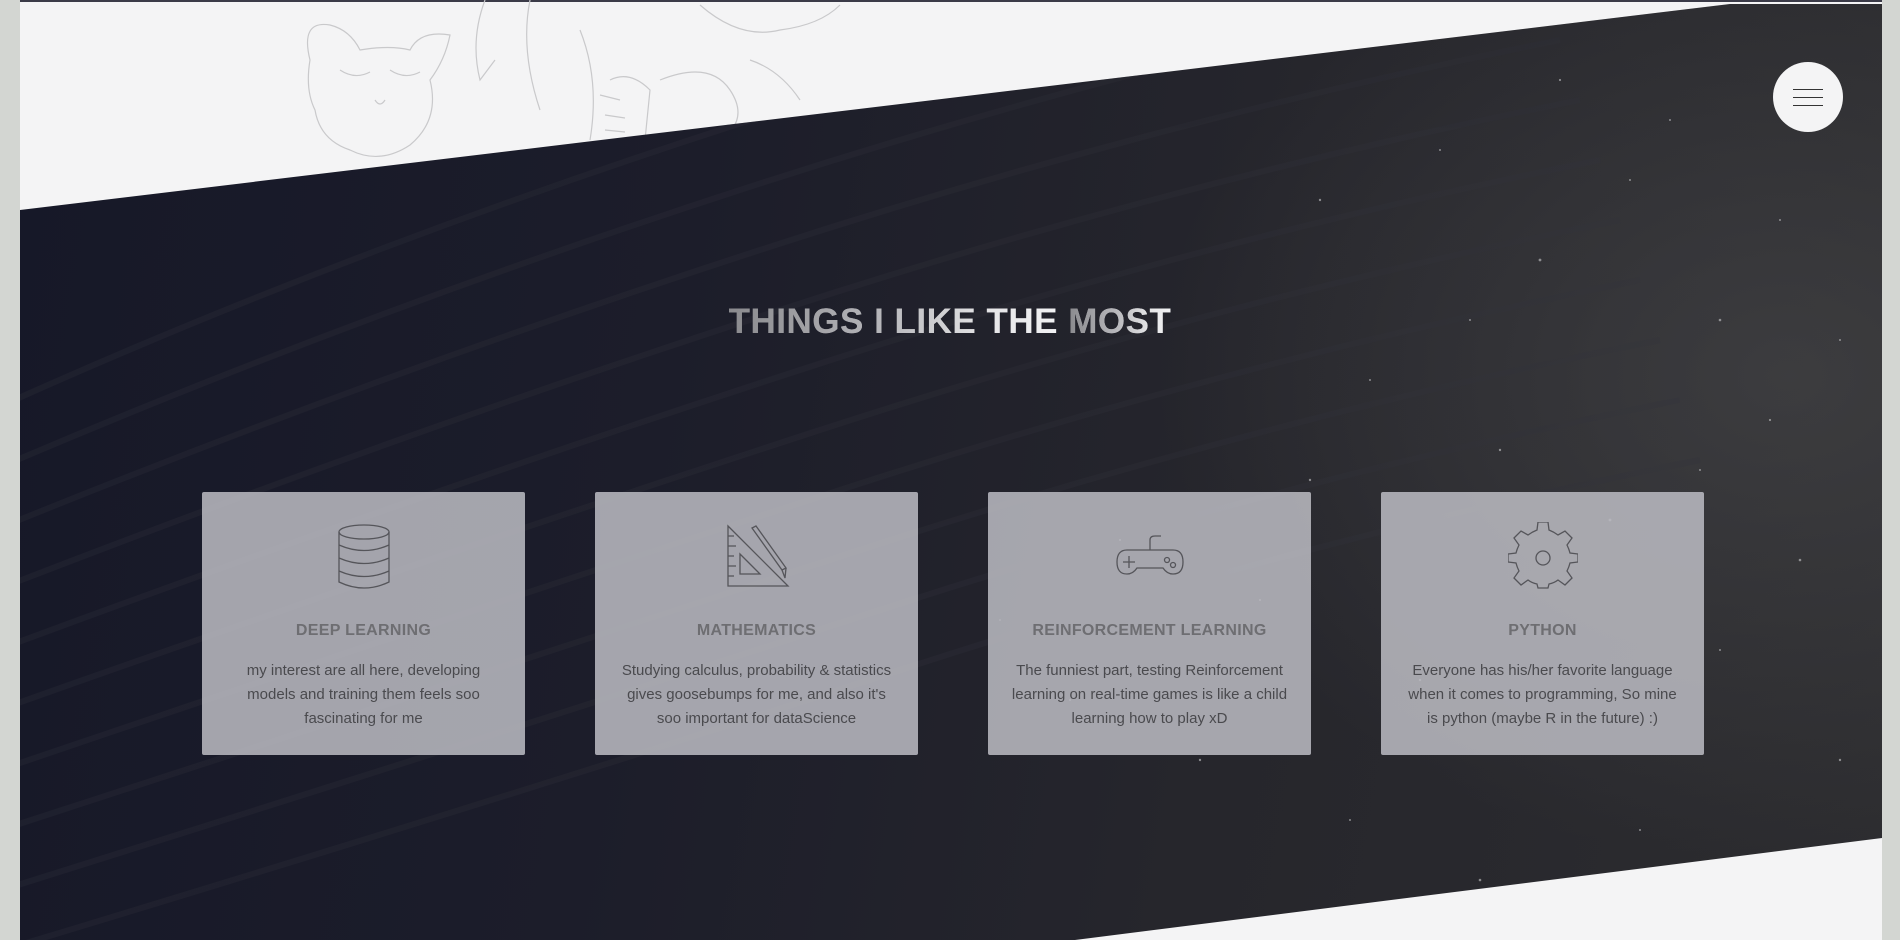 This screenshot has width=1900, height=940. I want to click on section-title-part1: THINGS I LIKE THE, so click(893, 321).